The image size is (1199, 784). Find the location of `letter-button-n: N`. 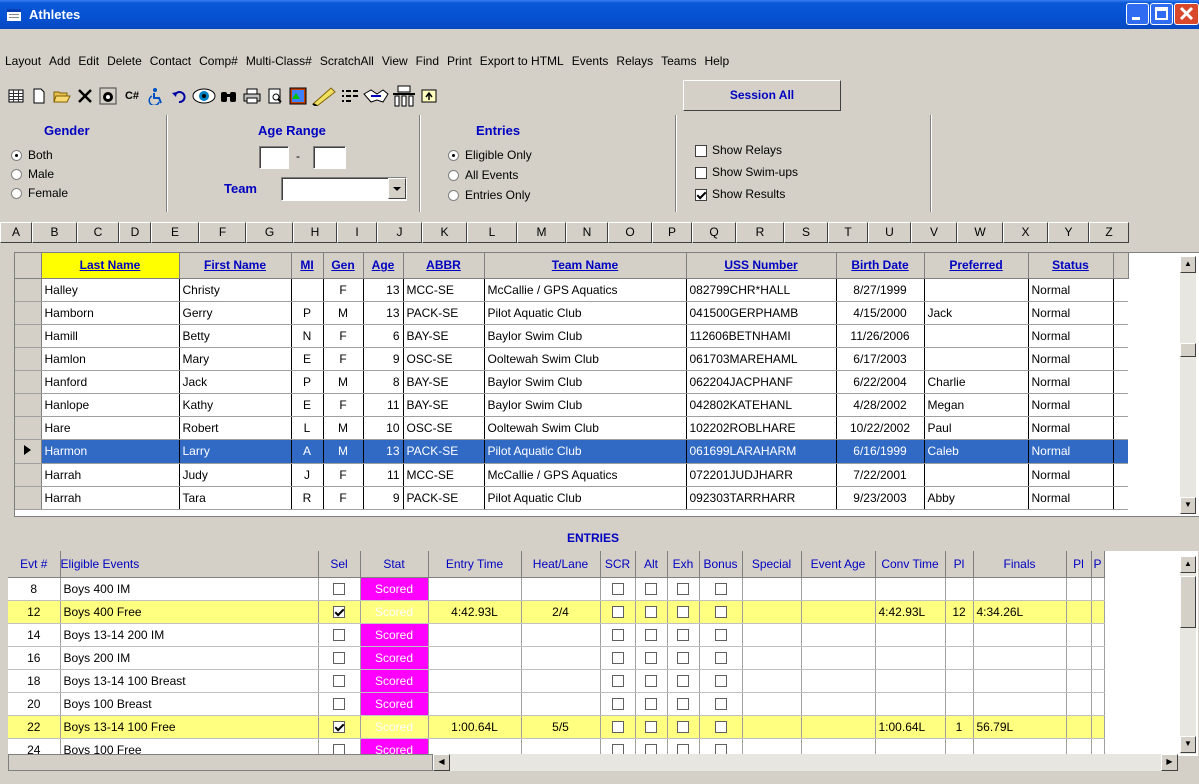

letter-button-n: N is located at coordinates (587, 232).